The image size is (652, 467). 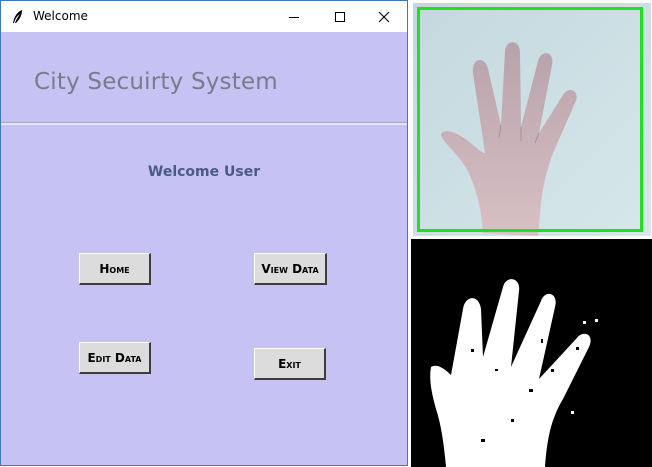 I want to click on header-divider, so click(x=204, y=123).